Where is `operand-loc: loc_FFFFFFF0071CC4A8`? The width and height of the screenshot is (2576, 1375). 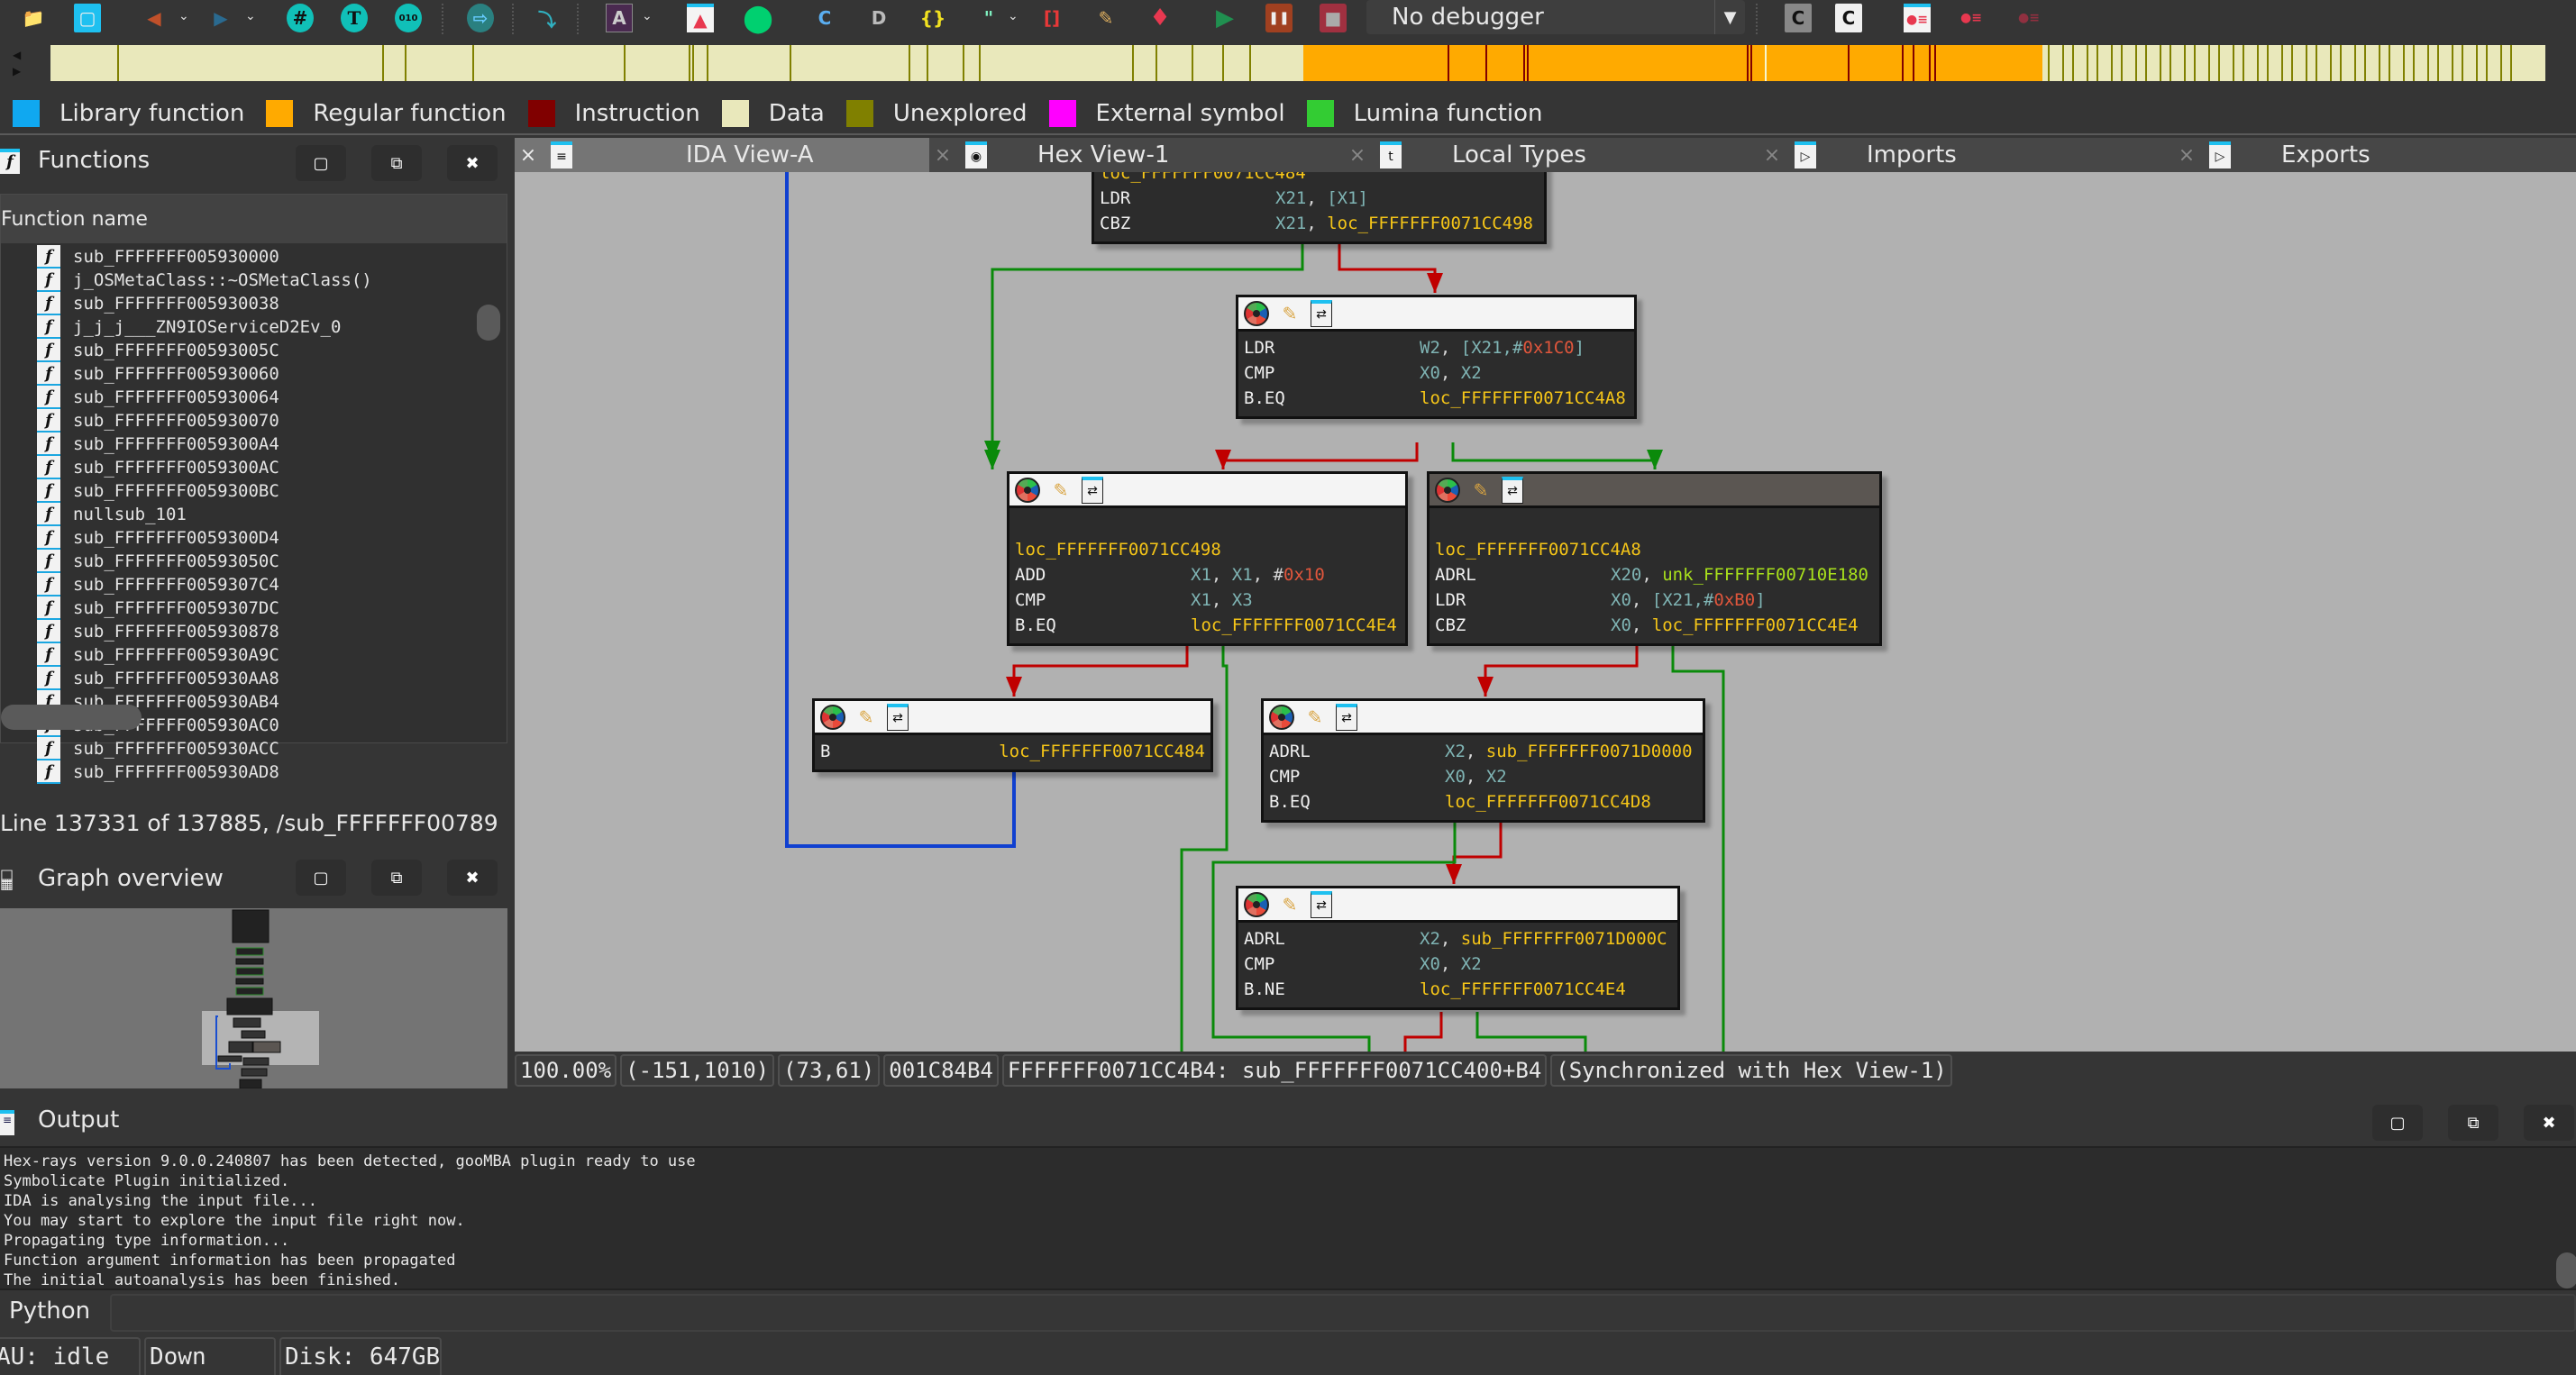 operand-loc: loc_FFFFFFF0071CC4A8 is located at coordinates (1523, 398).